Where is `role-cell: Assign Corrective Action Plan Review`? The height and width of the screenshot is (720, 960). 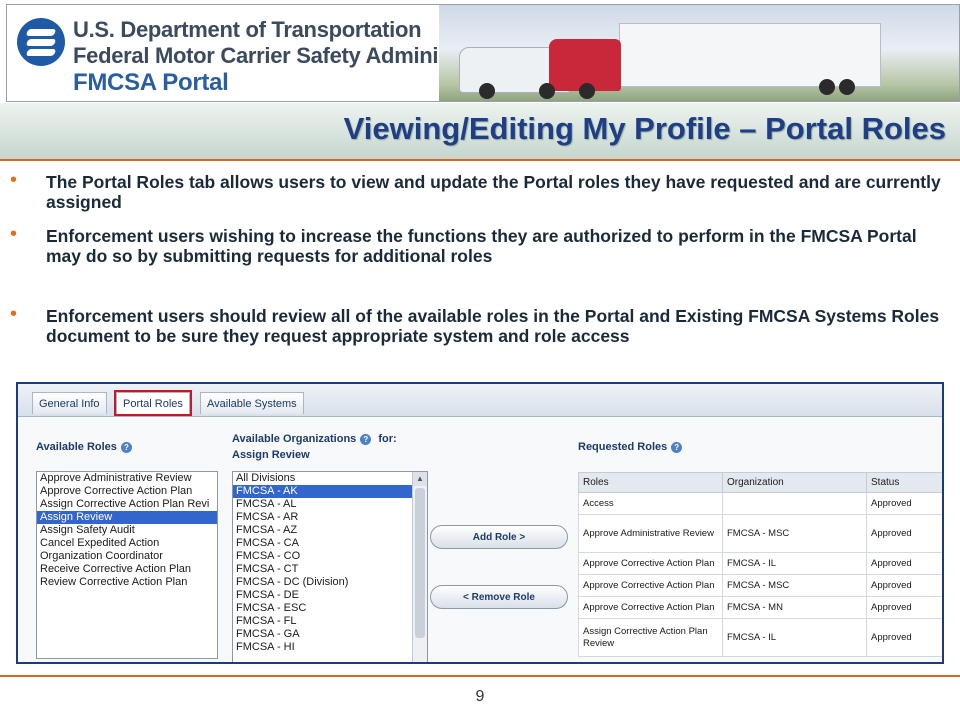 role-cell: Assign Corrective Action Plan Review is located at coordinates (650, 637).